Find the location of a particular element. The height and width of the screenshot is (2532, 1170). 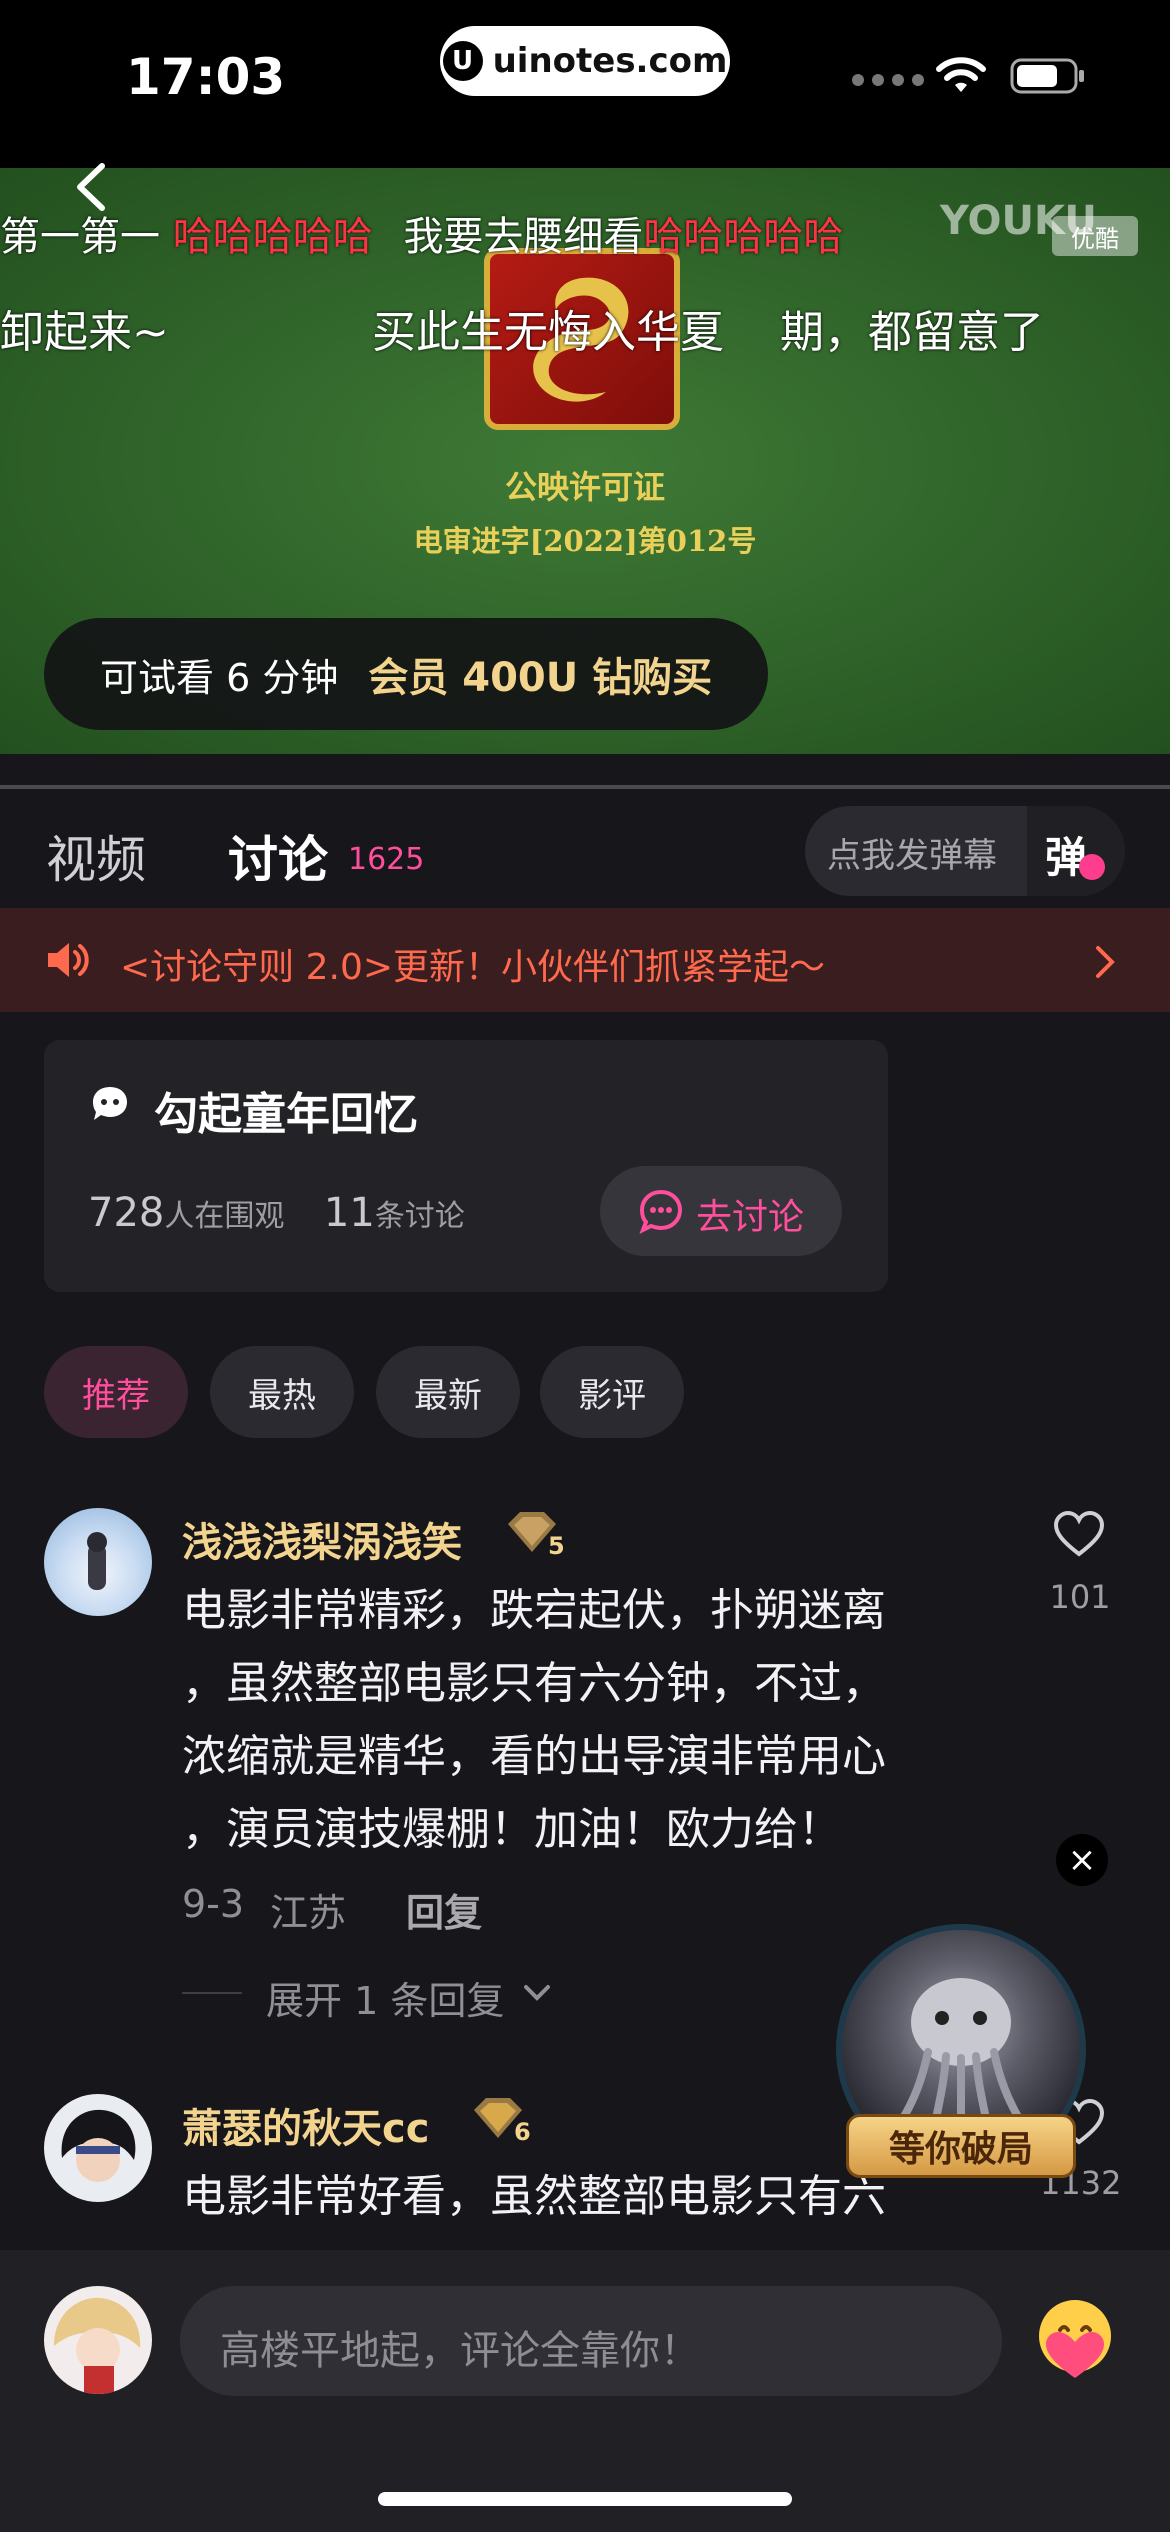

comment-date: 9-3 is located at coordinates (213, 1904).